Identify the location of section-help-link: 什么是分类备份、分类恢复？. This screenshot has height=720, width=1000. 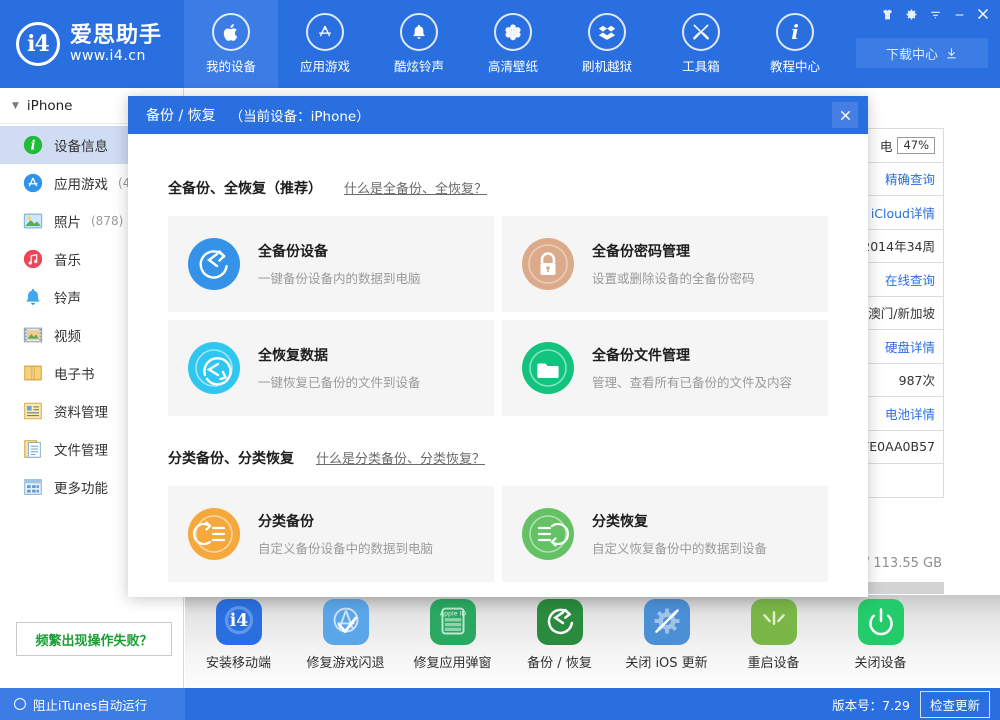
(400, 457).